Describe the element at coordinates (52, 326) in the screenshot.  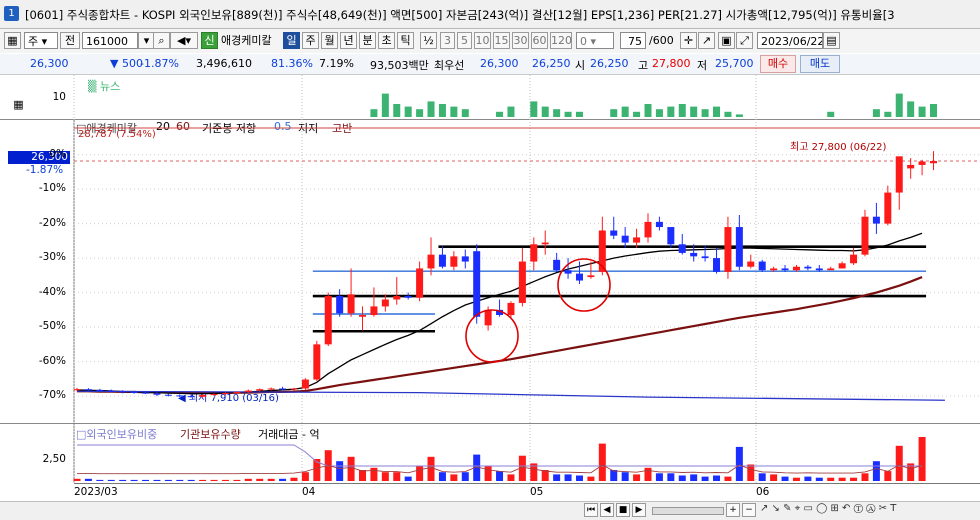
I see `price-axis-label: -50%` at that location.